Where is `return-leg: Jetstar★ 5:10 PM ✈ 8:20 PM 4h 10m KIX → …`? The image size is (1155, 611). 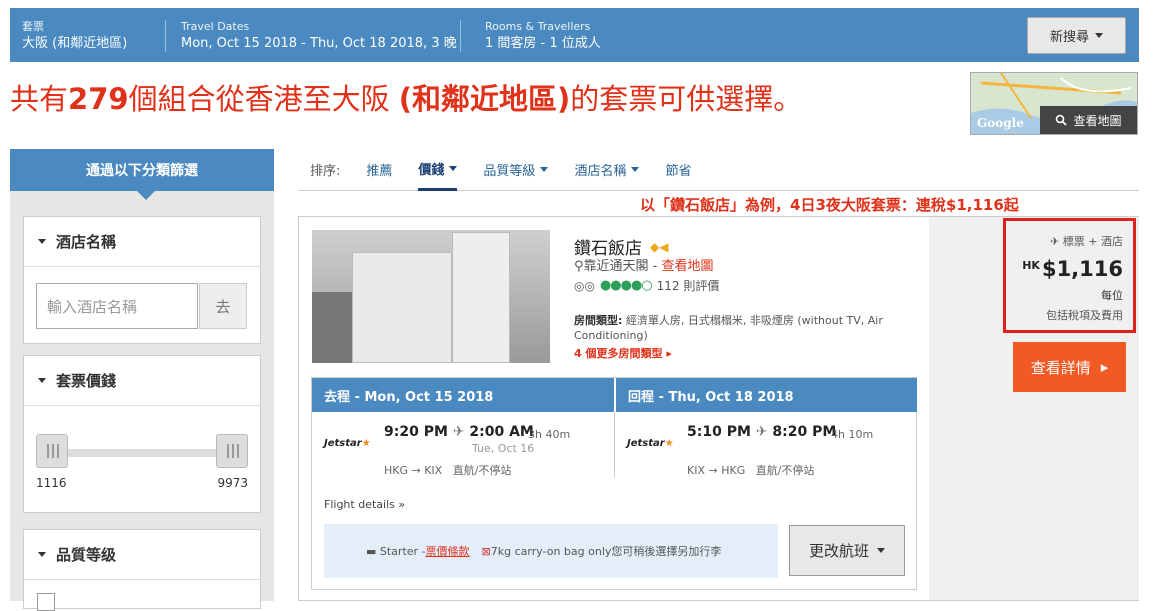 return-leg: Jetstar★ 5:10 PM ✈ 8:20 PM 4h 10m KIX → … is located at coordinates (766, 445).